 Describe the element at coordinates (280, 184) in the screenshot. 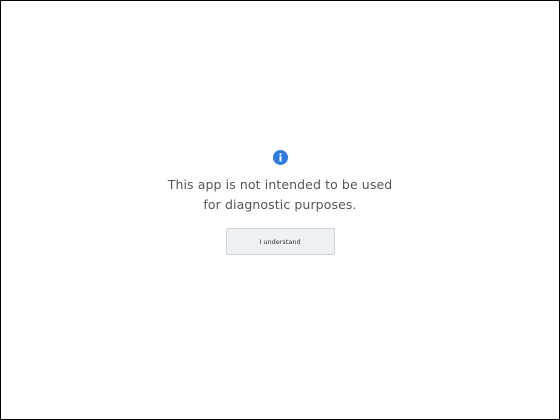

I see `disclaimer-message-line-1: This app is not intended to be used` at that location.